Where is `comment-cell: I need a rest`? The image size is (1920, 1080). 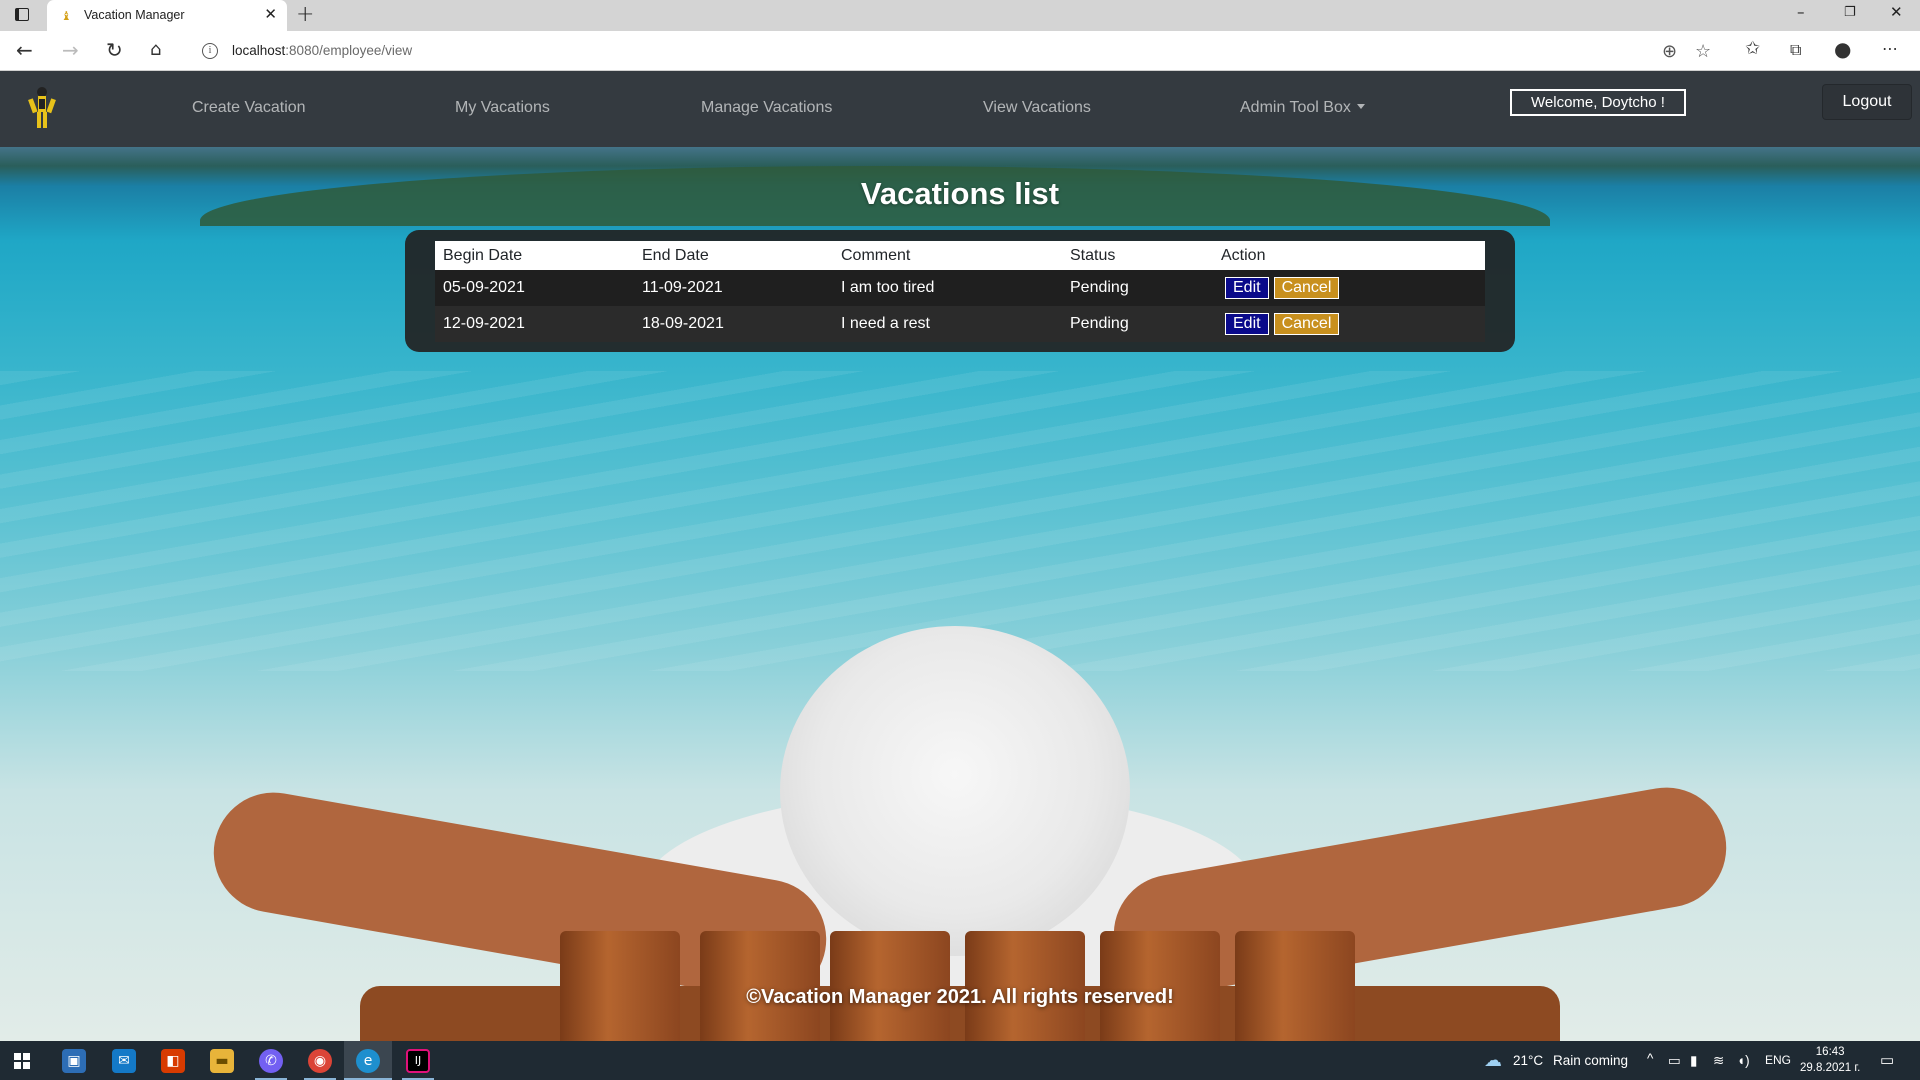
comment-cell: I need a rest is located at coordinates (947, 324).